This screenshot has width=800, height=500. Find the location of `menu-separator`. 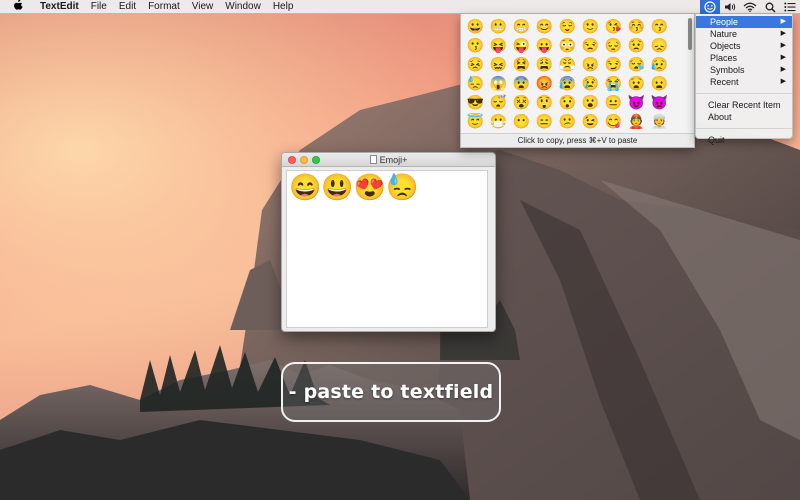

menu-separator is located at coordinates (744, 128).